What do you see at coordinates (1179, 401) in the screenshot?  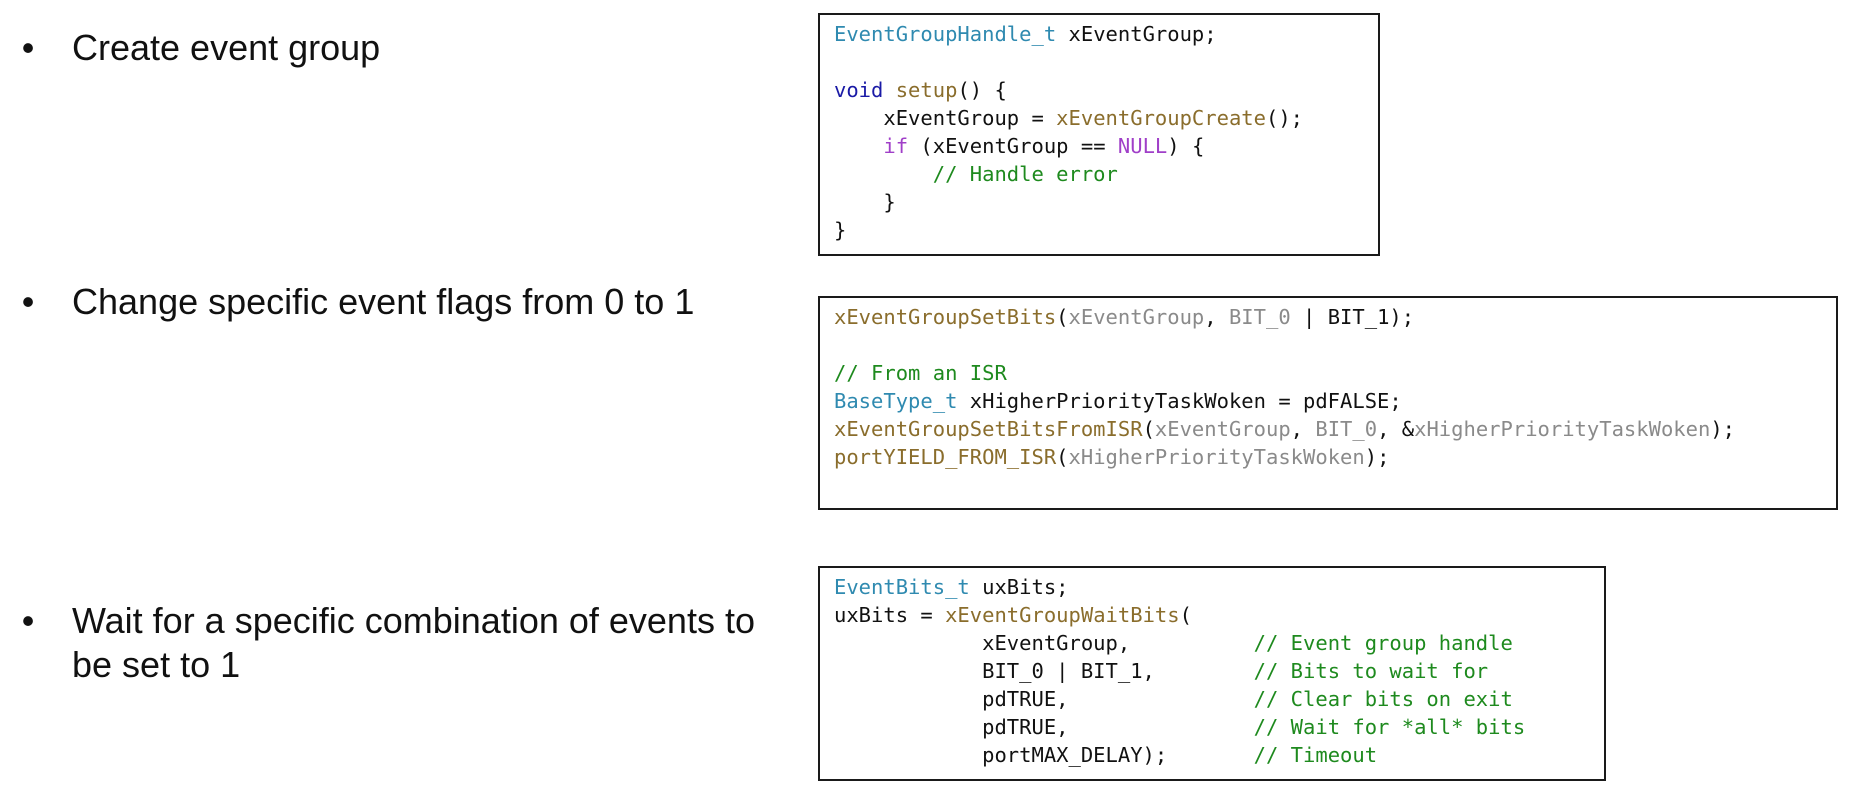 I see `code-text-token: xHigherPriorityTaskWoken = pdFALSE;` at bounding box center [1179, 401].